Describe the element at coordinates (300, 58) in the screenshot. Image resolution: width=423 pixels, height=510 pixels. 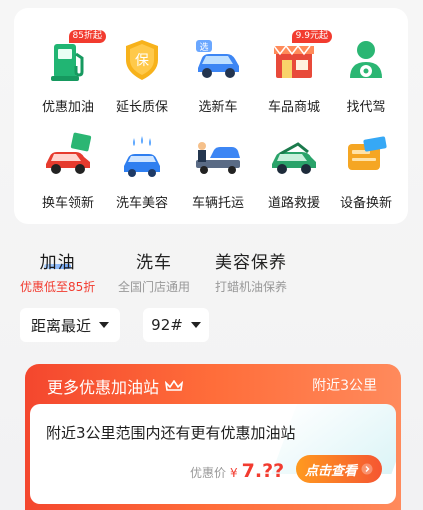
I see `shop-icon: 9.9元起` at that location.